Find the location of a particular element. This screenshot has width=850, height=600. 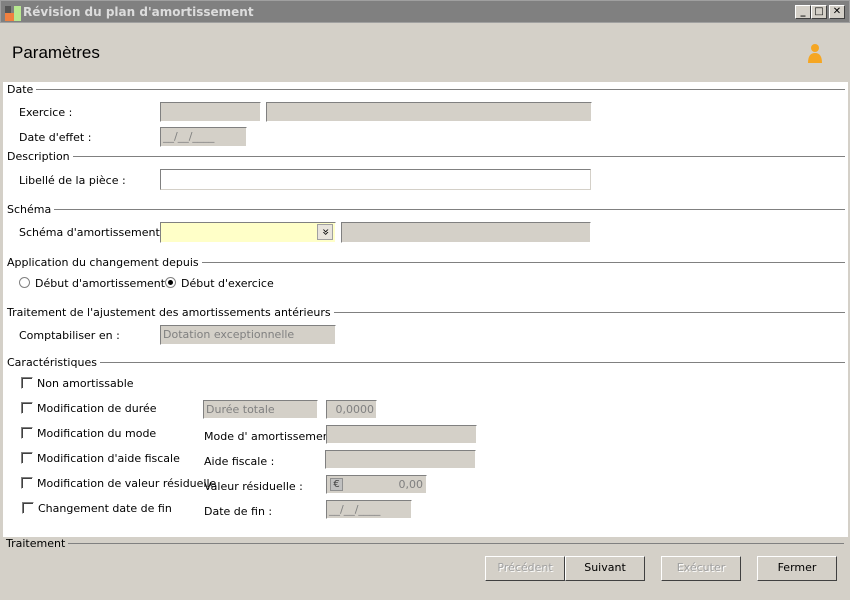

section-title: Date is located at coordinates (20, 89).